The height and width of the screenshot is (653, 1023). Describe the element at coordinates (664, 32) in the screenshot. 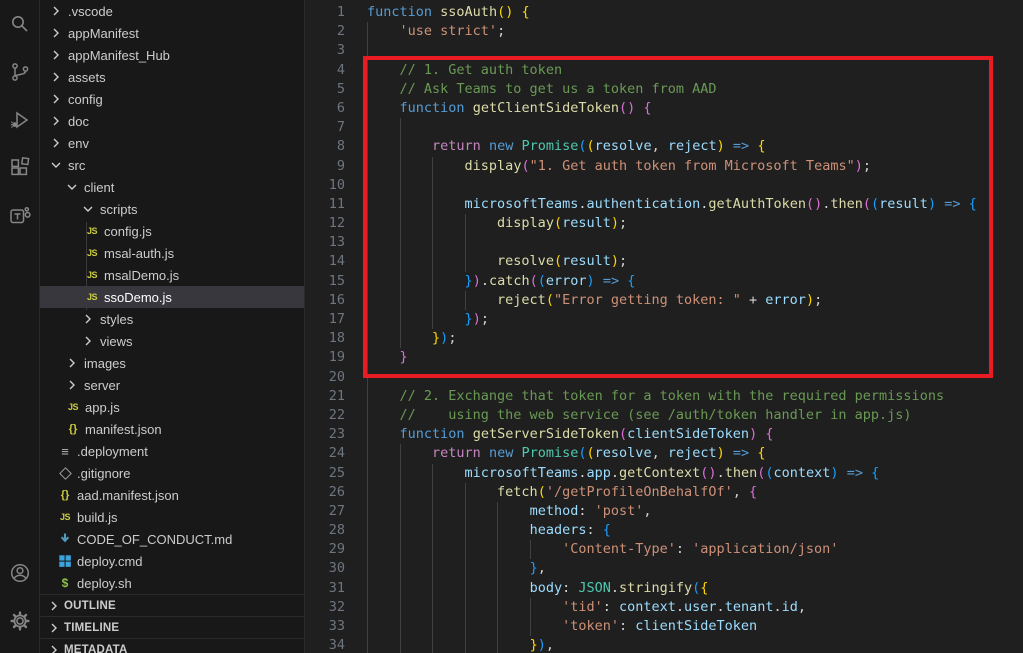

I see `code-line-2: 2 'use strict';` at that location.